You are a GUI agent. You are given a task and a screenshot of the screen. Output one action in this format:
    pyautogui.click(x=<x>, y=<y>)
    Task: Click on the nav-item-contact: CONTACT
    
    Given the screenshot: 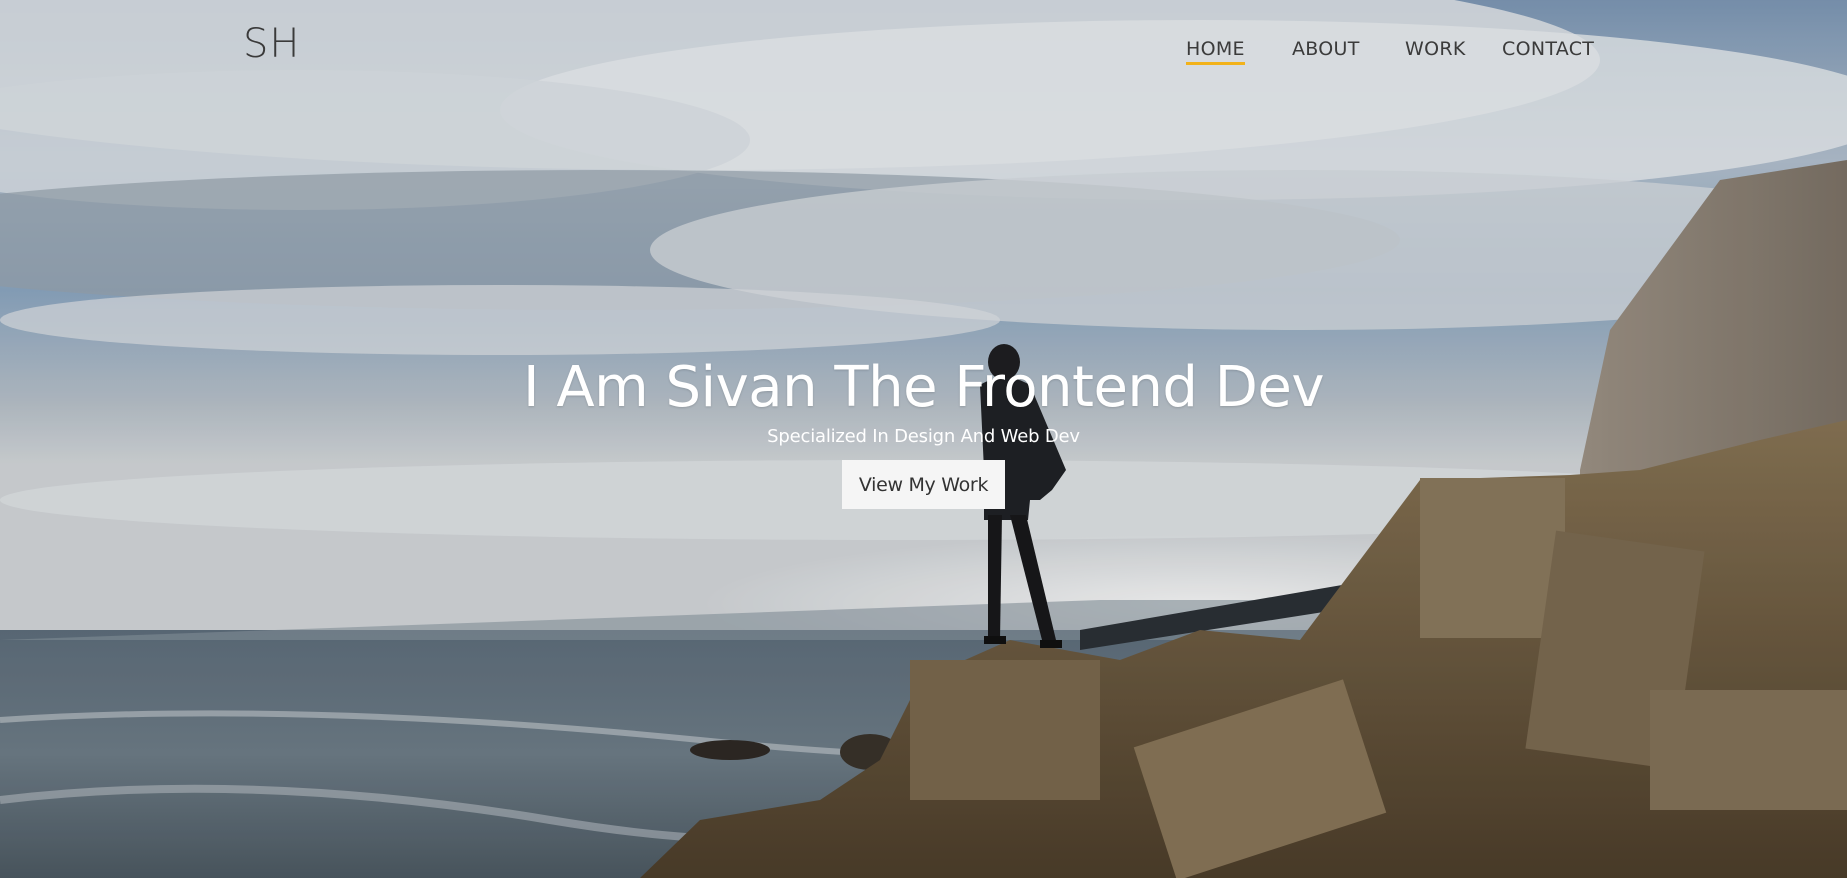 What is the action you would take?
    pyautogui.click(x=1548, y=49)
    